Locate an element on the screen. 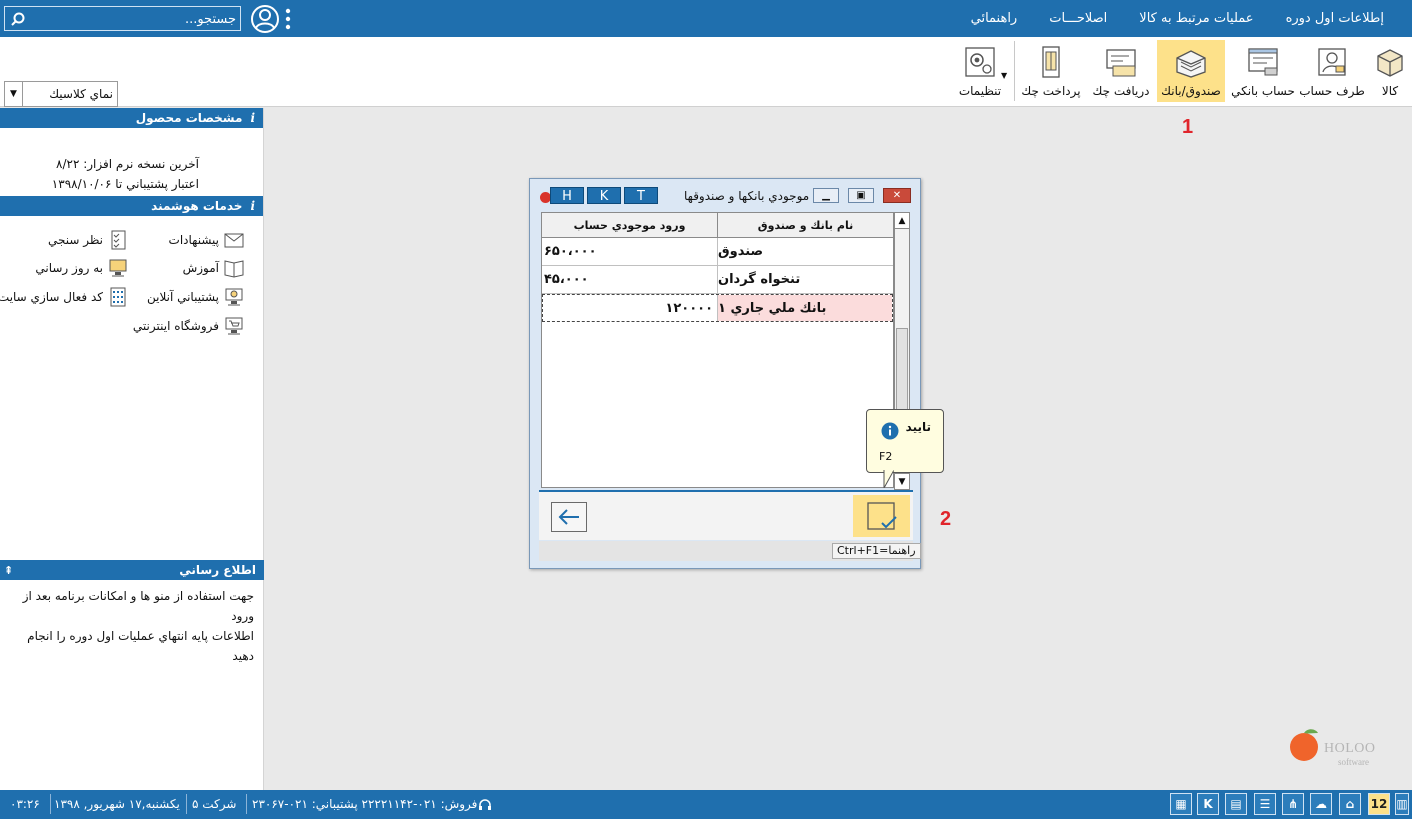  service-survey: نظر سنجي is located at coordinates (88, 240).